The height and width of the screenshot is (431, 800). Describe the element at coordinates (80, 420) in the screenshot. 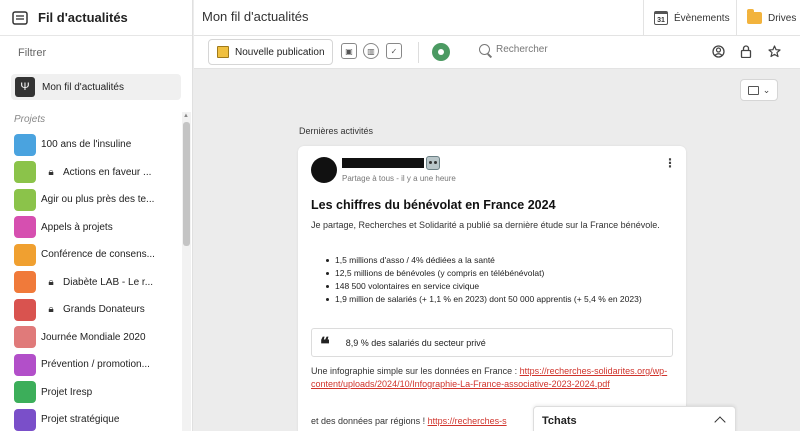

I see `project-name: Projet stratégique` at that location.